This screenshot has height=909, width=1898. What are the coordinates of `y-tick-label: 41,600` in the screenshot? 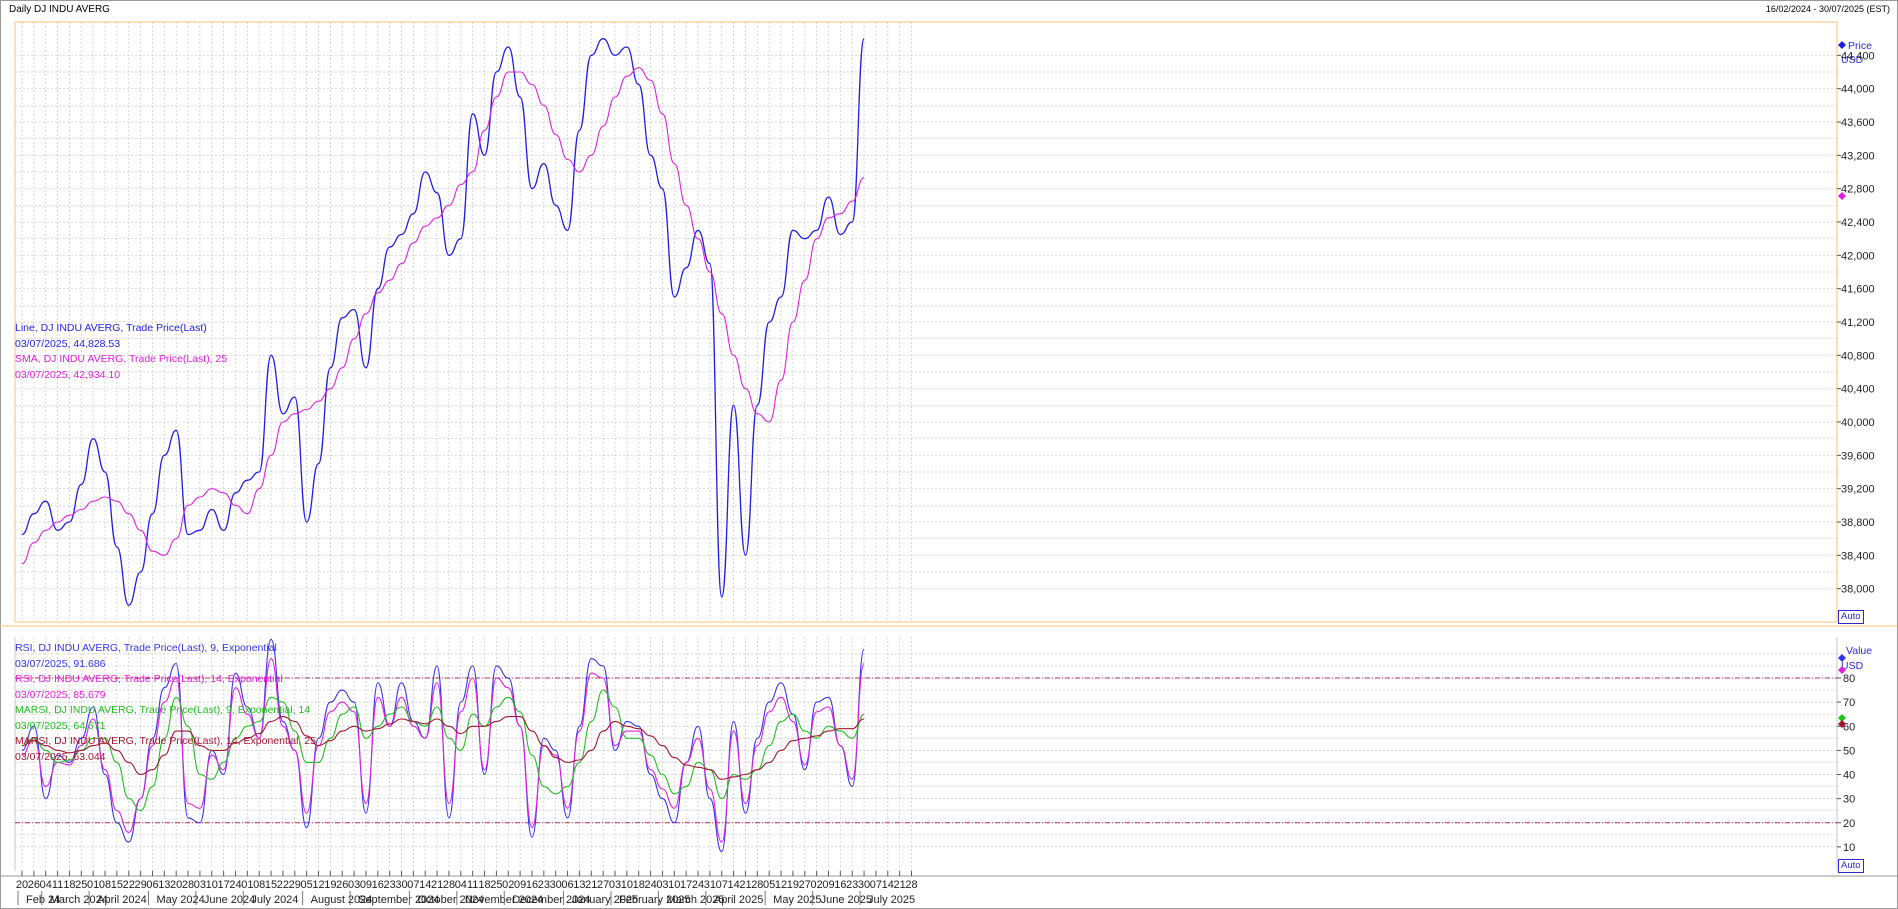 It's located at (1858, 290).